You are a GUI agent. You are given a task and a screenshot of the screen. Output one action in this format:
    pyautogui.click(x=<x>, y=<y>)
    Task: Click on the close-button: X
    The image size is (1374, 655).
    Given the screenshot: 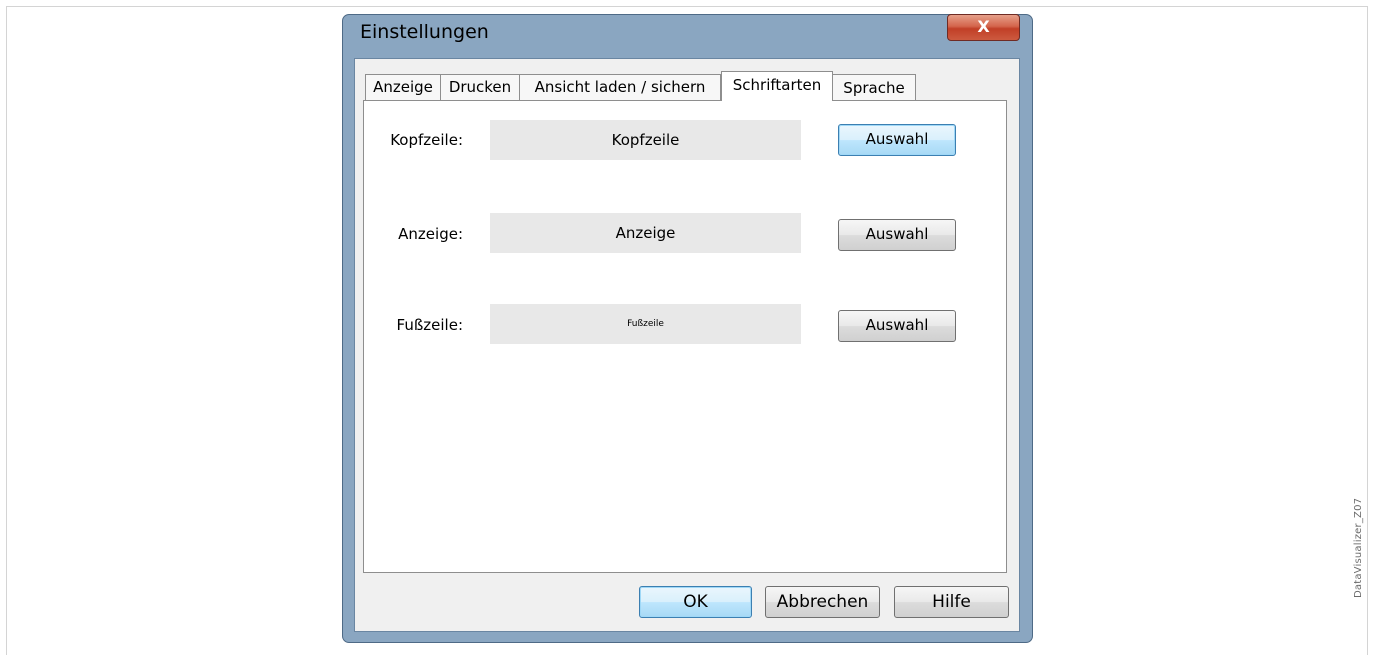 What is the action you would take?
    pyautogui.click(x=983, y=27)
    